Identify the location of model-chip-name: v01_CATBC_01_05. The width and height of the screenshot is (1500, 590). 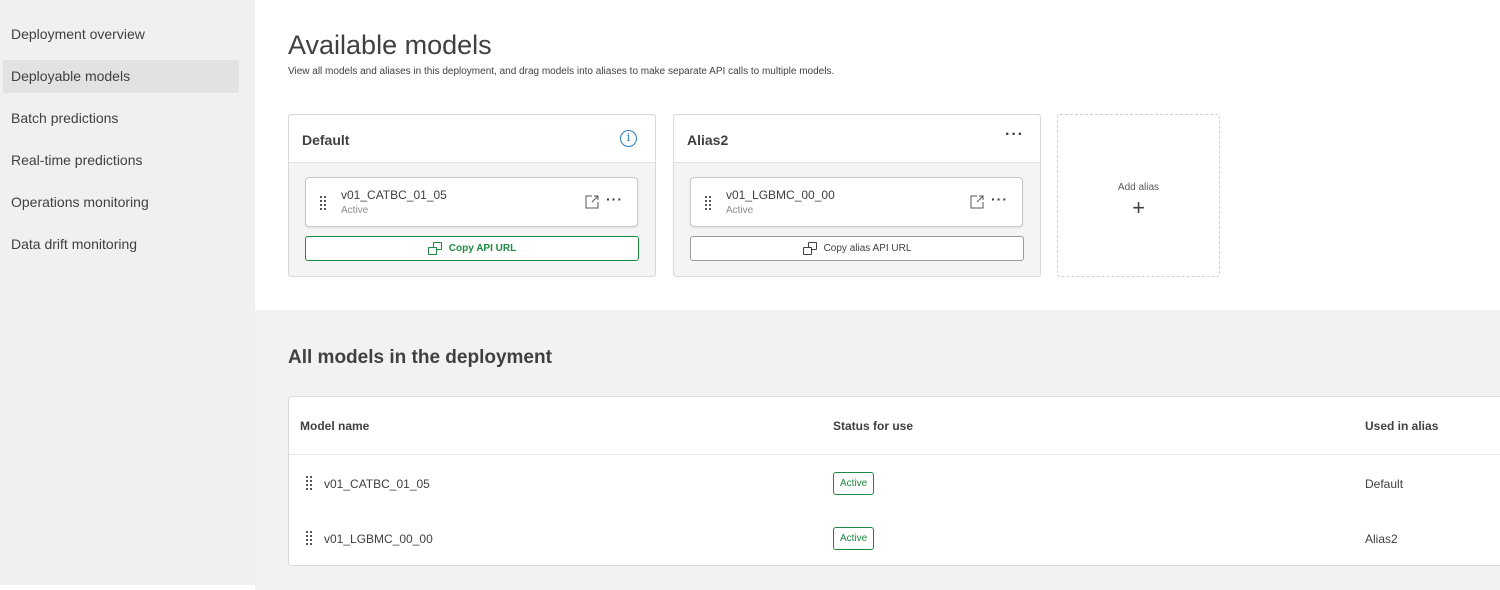
(394, 195).